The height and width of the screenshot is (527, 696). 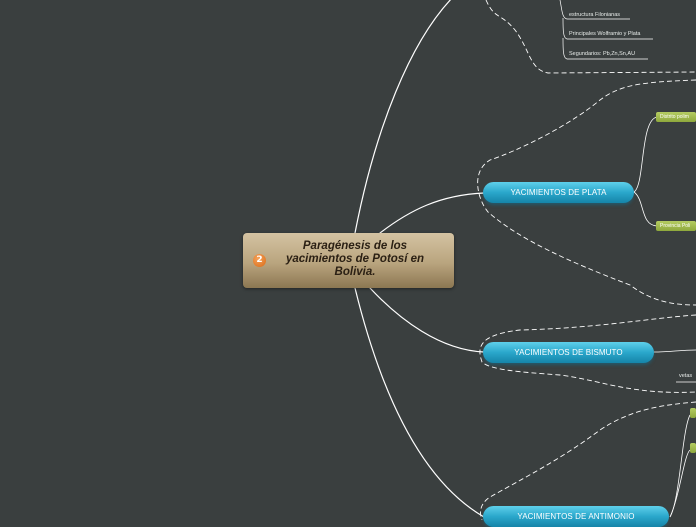 I want to click on boundary-antimonio, so click(x=588, y=460).